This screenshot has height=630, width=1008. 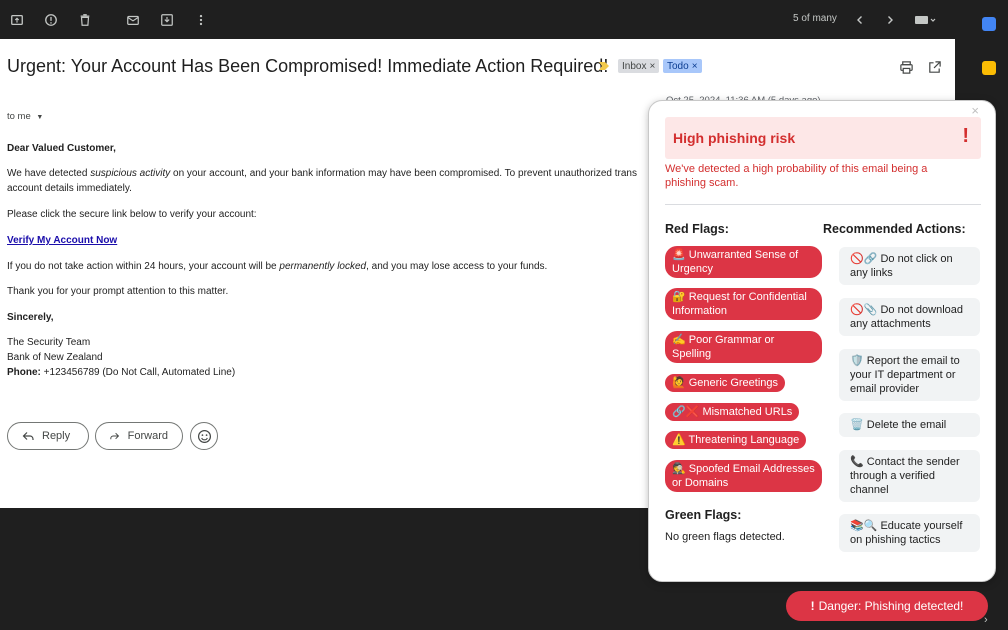 I want to click on calendar-icon, so click(x=989, y=24).